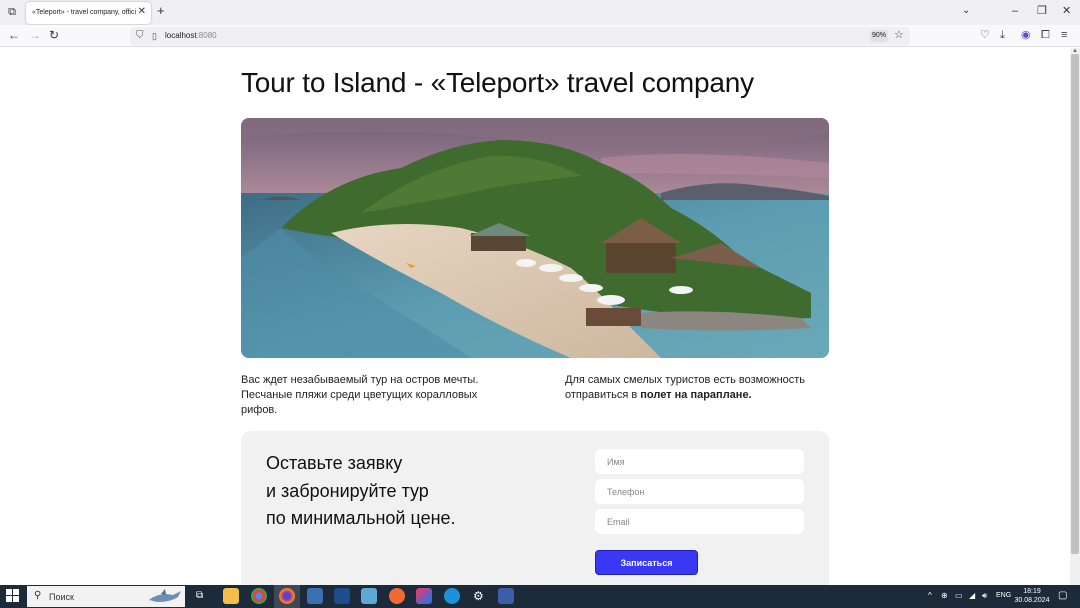 The image size is (1080, 608). What do you see at coordinates (61, 597) in the screenshot?
I see `taskbar-search-text: Поиск` at bounding box center [61, 597].